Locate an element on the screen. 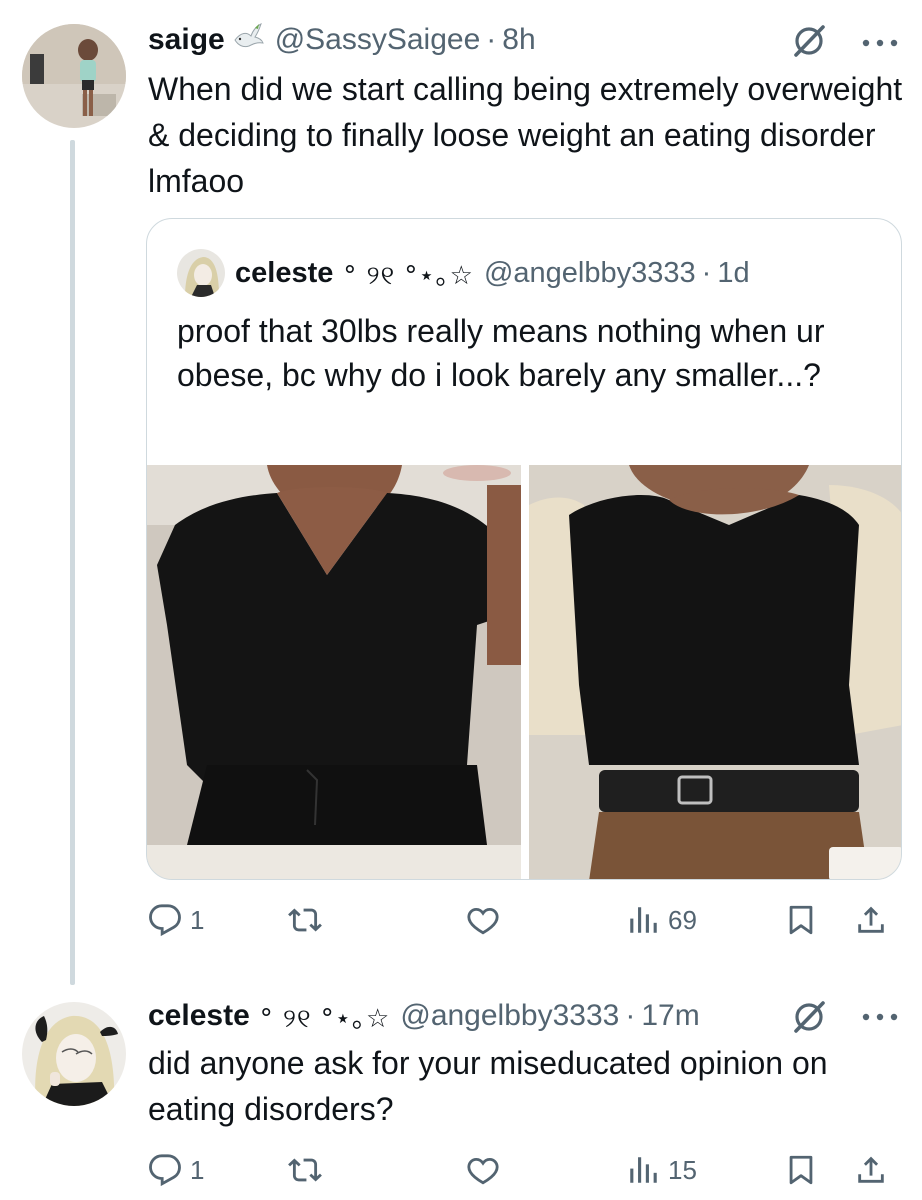  tweet-actions: 1 69 is located at coordinates (528, 920).